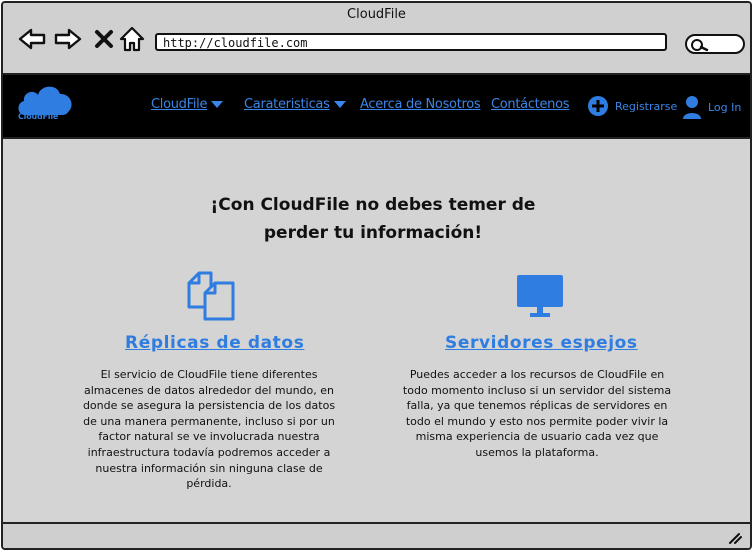 Image resolution: width=755 pixels, height=553 pixels. What do you see at coordinates (45, 105) in the screenshot?
I see `cloudfile-logo` at bounding box center [45, 105].